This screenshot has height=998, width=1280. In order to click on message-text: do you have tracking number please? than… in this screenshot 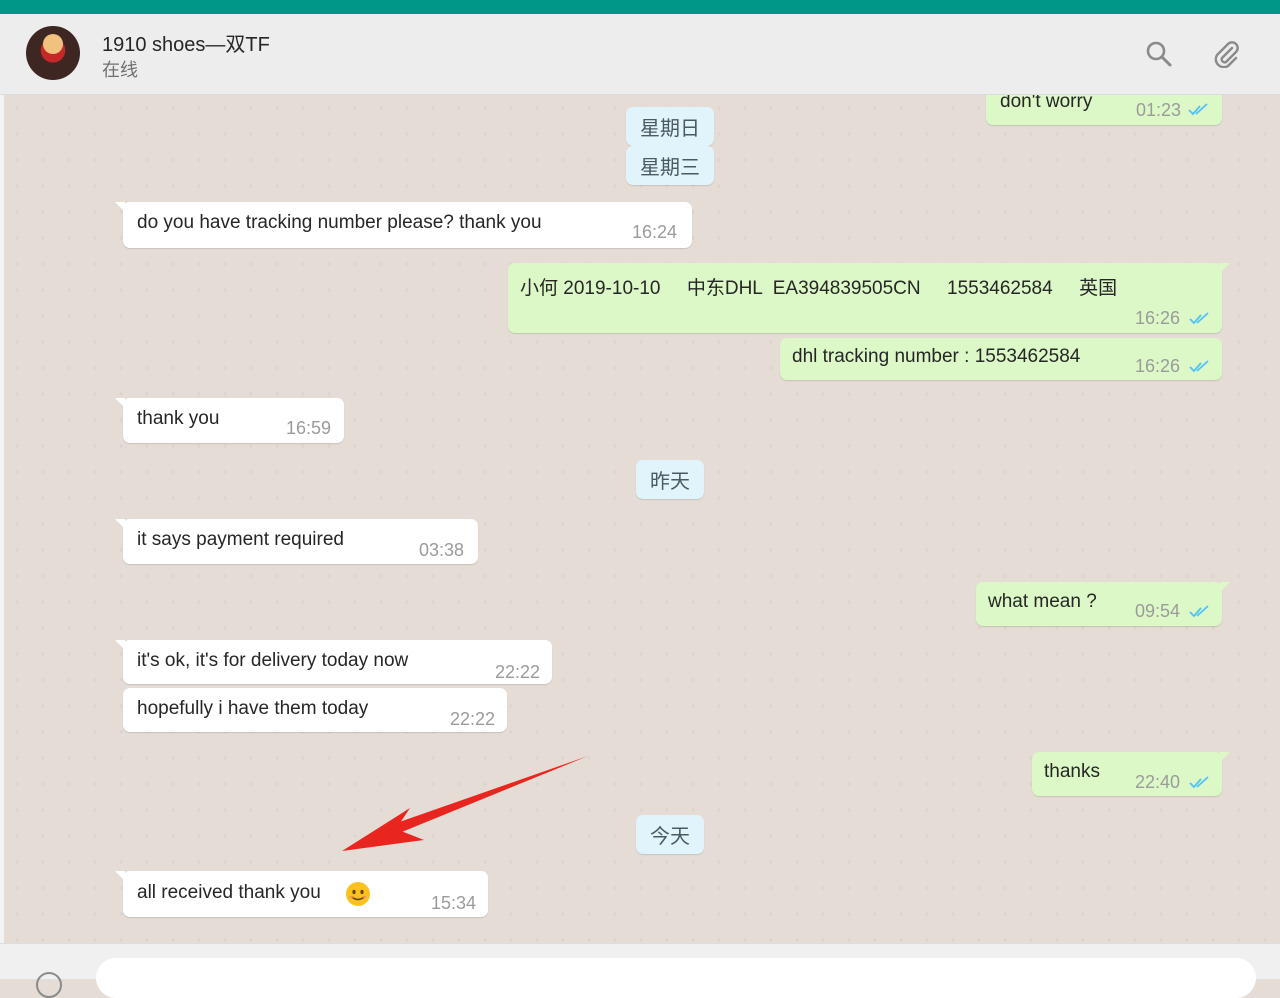, I will do `click(339, 222)`.